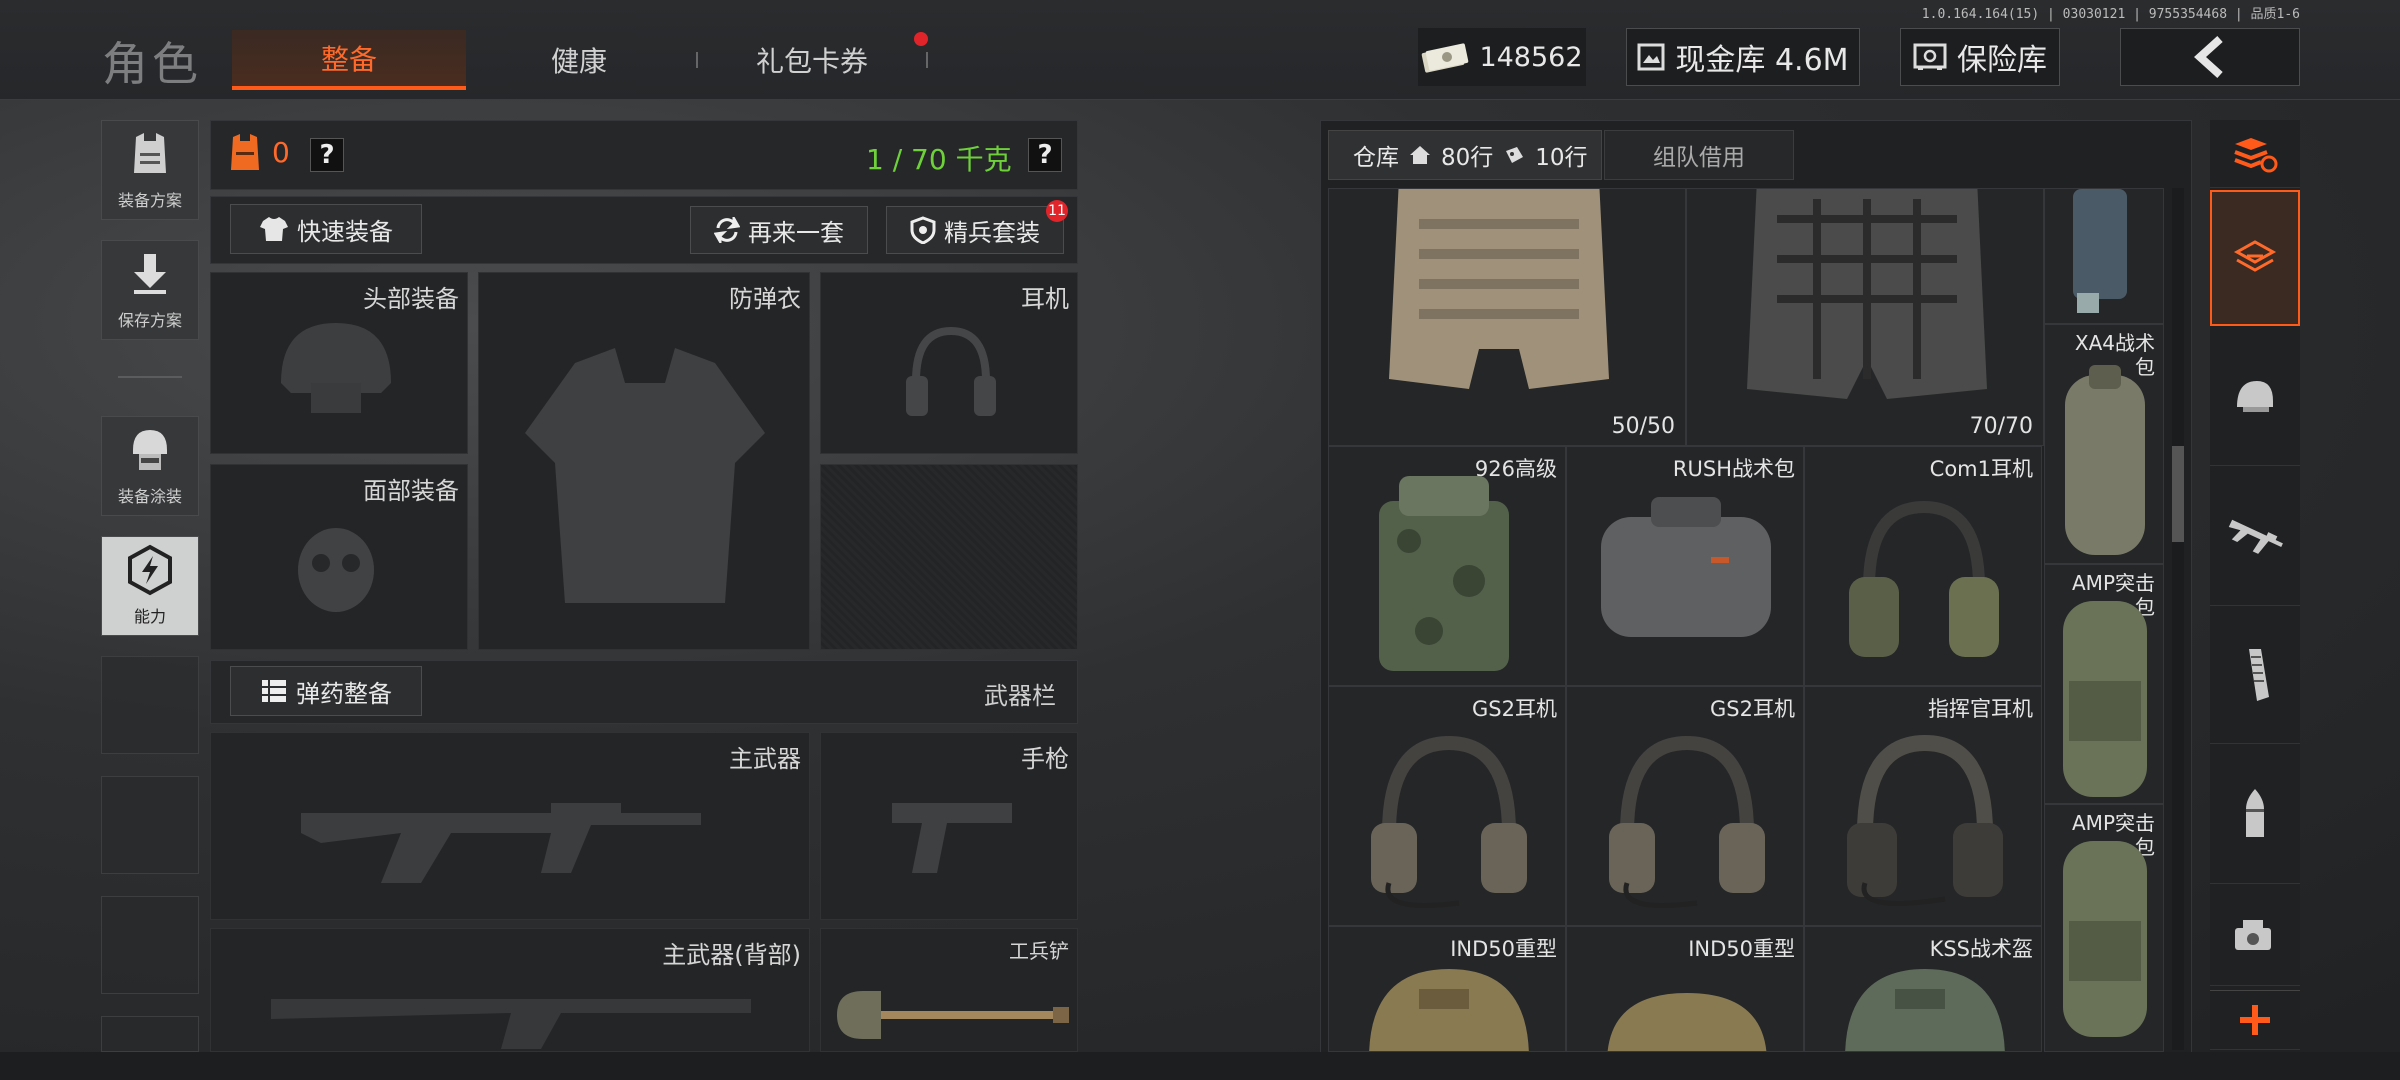 The image size is (2400, 1080). What do you see at coordinates (1733, 469) in the screenshot?
I see `item-name: RUSH战术包` at bounding box center [1733, 469].